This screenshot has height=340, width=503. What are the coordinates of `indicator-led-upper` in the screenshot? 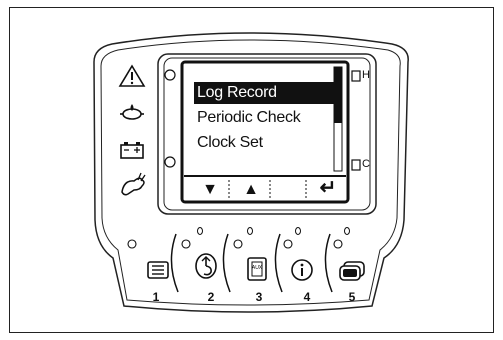 It's located at (170, 75).